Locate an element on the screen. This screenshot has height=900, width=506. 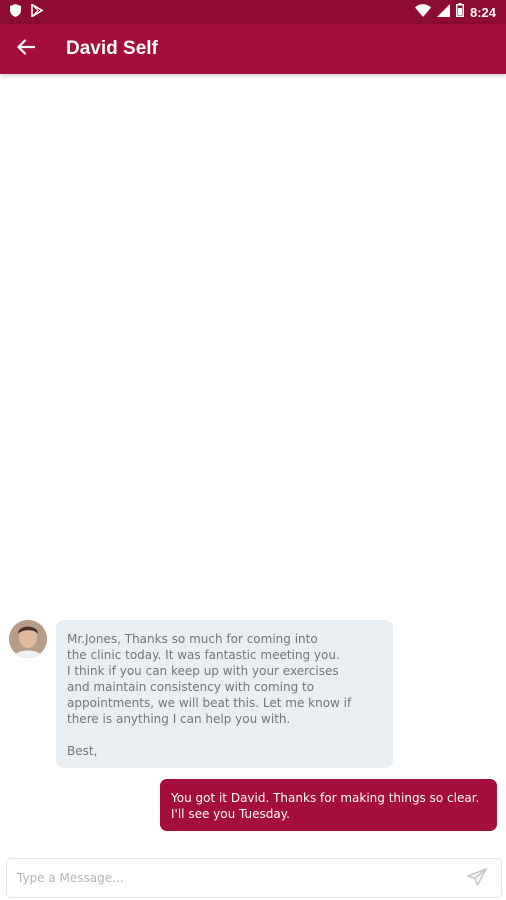
status-left-icons is located at coordinates (27, 12).